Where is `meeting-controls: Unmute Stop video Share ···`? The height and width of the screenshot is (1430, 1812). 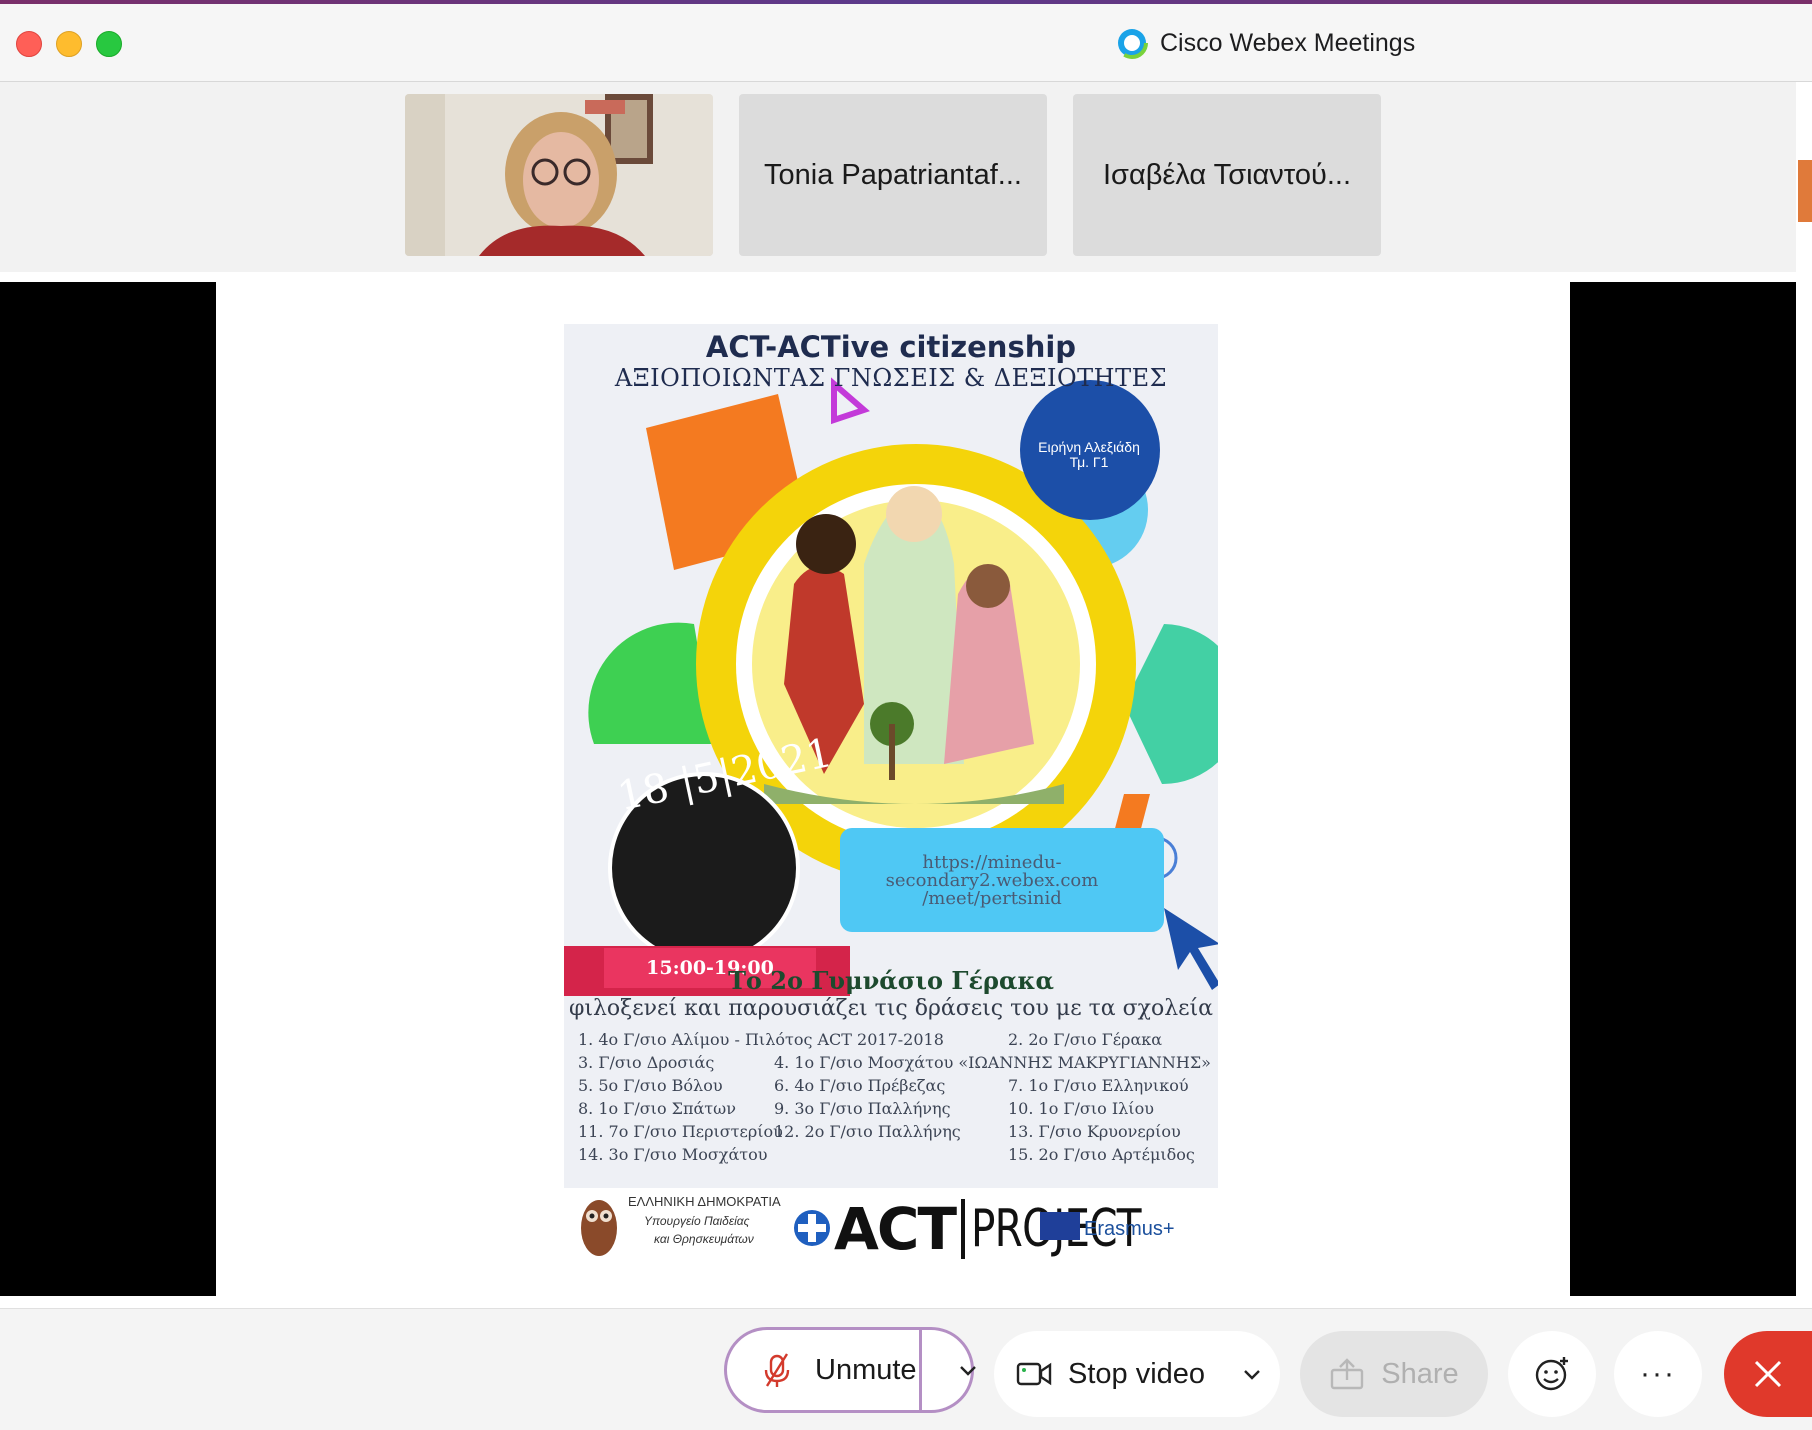 meeting-controls: Unmute Stop video Share ··· is located at coordinates (906, 1369).